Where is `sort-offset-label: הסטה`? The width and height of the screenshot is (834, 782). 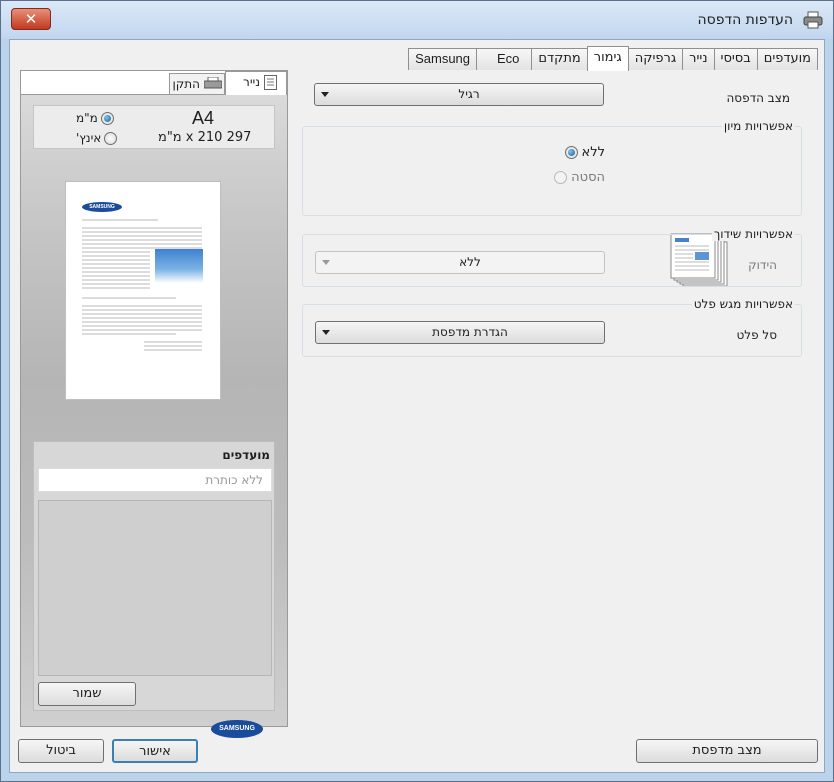
sort-offset-label: הסטה is located at coordinates (588, 177).